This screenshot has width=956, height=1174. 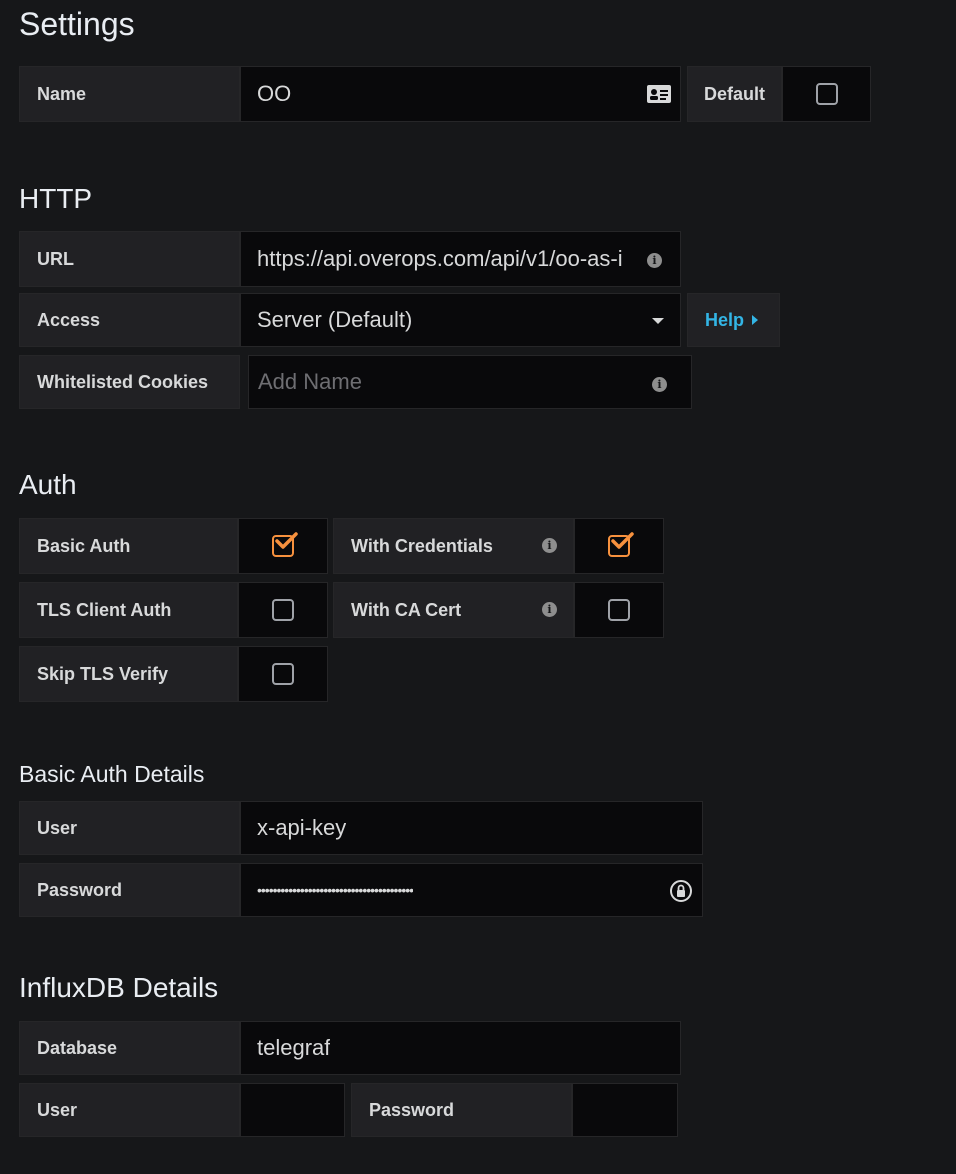 I want to click on with-credentials-checkbox-cell, so click(x=619, y=546).